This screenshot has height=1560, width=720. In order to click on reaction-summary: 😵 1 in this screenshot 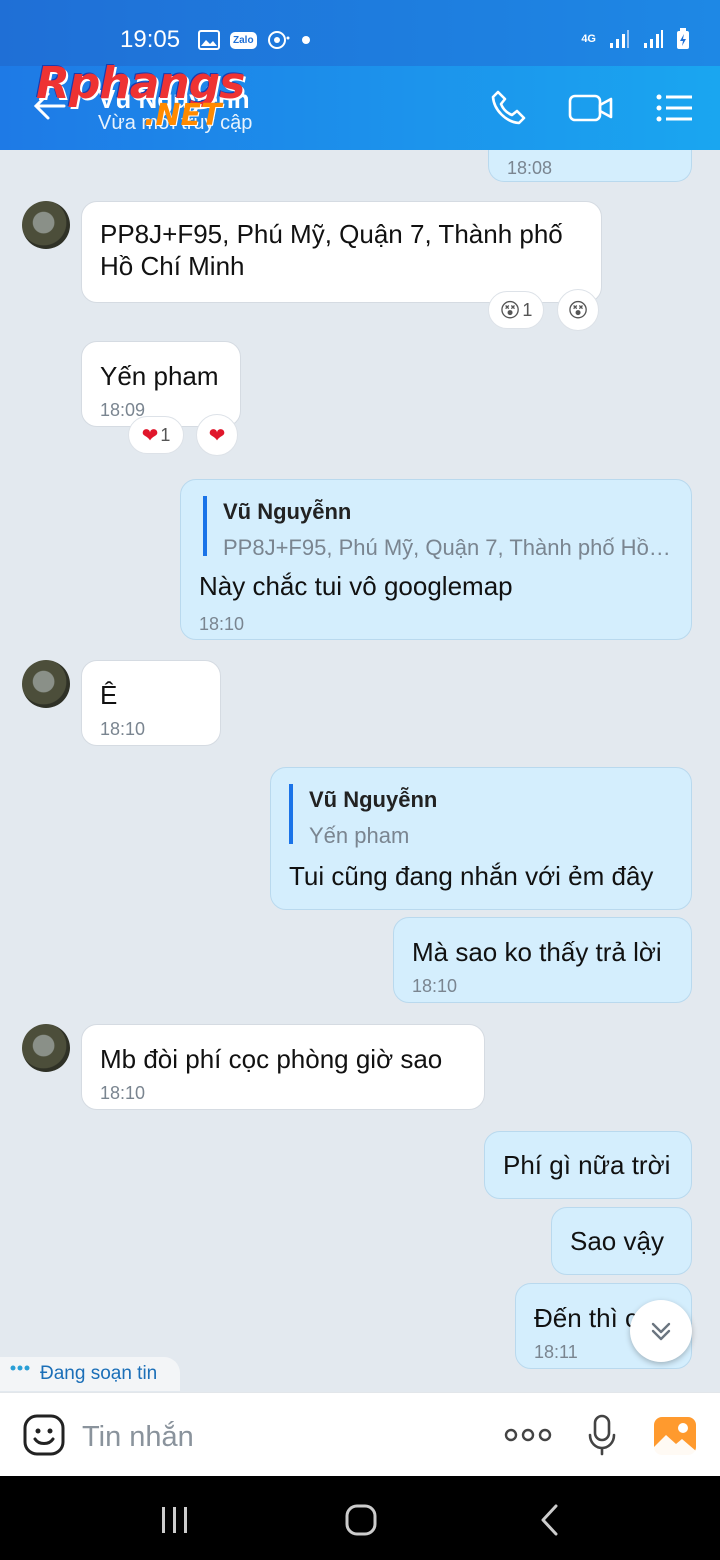, I will do `click(516, 310)`.